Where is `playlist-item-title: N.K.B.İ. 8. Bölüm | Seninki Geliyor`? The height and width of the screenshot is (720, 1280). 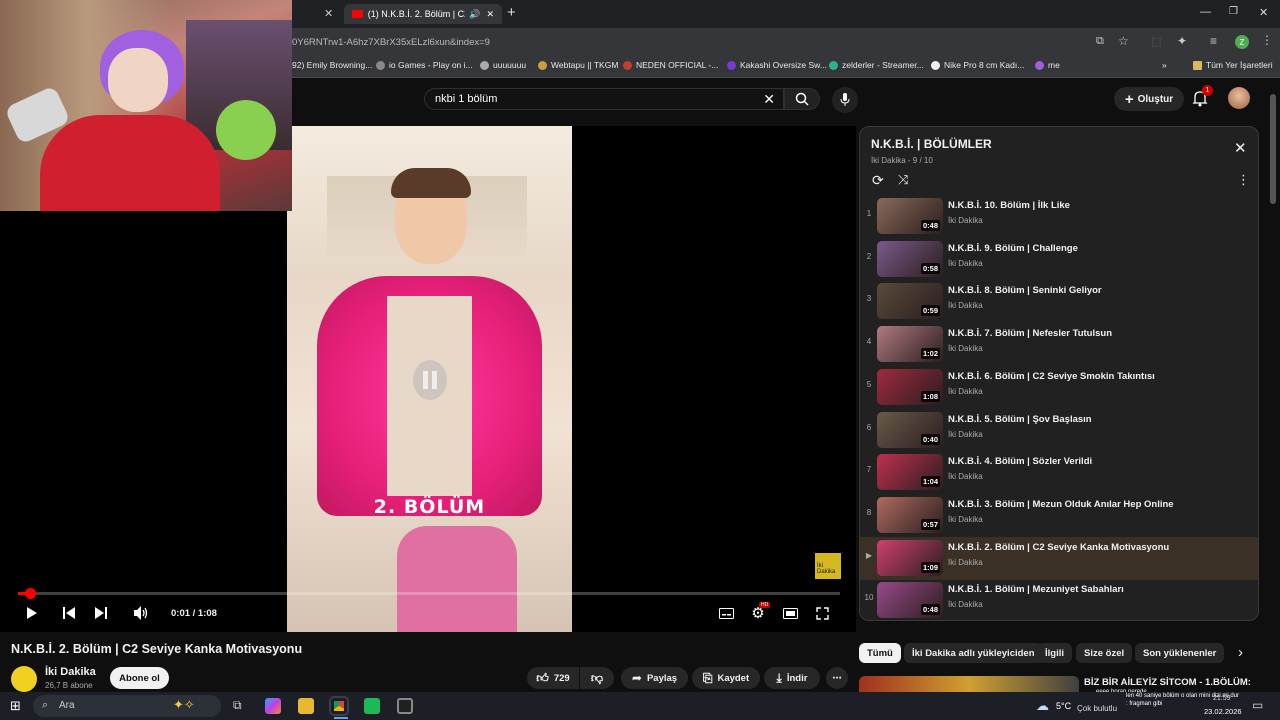 playlist-item-title: N.K.B.İ. 8. Bölüm | Seninki Geliyor is located at coordinates (1025, 290).